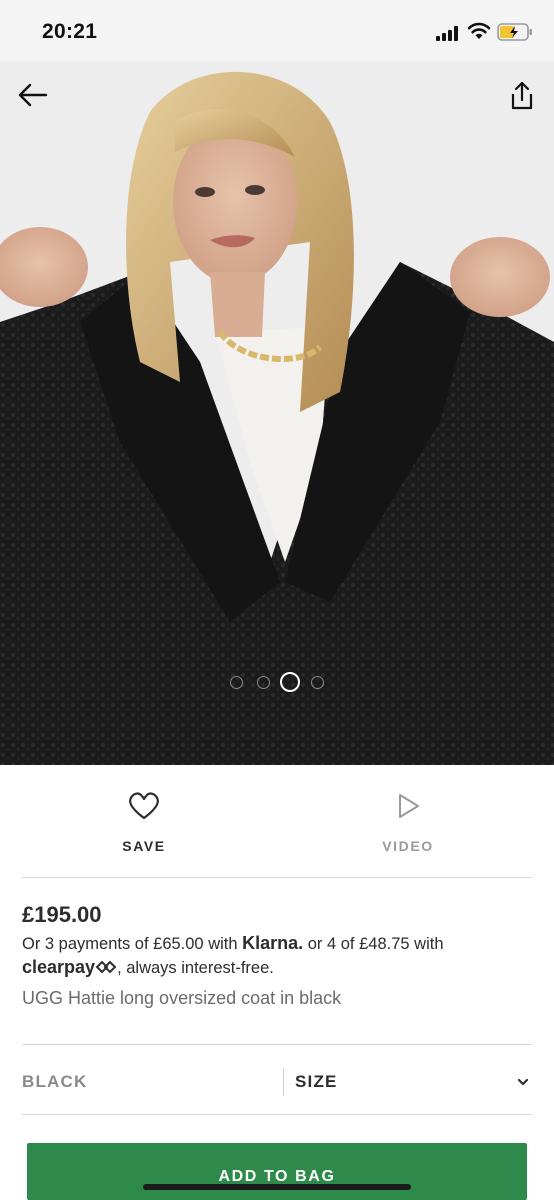  Describe the element at coordinates (316, 1081) in the screenshot. I see `size-label: SIZE` at that location.